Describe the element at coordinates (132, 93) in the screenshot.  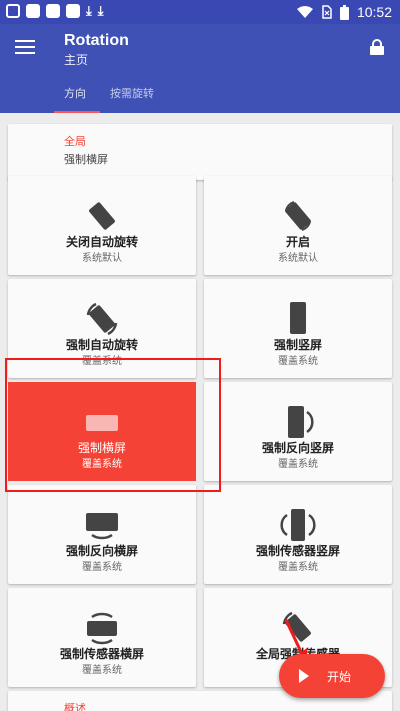
I see `tab-on-demand-rotation: 按需旋转` at that location.